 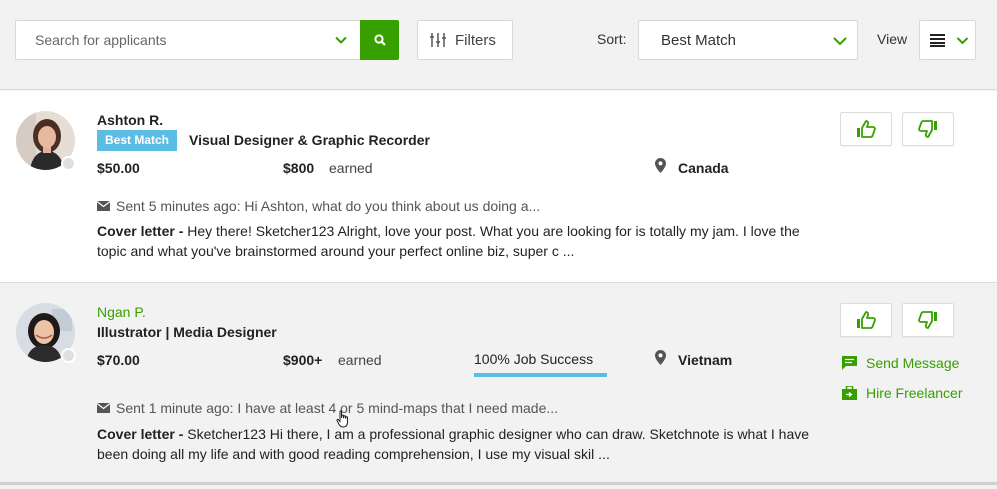 What do you see at coordinates (937, 40) in the screenshot?
I see `list-view-icon` at bounding box center [937, 40].